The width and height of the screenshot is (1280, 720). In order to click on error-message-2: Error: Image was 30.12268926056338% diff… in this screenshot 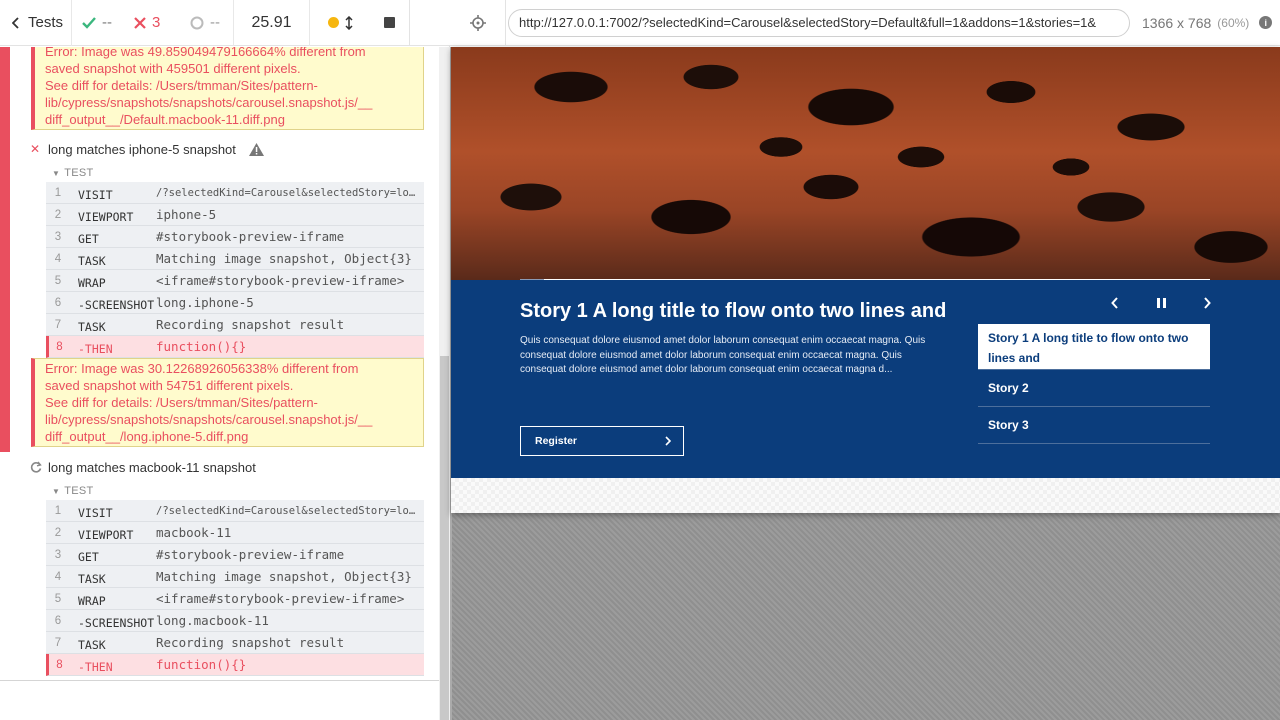, I will do `click(227, 402)`.